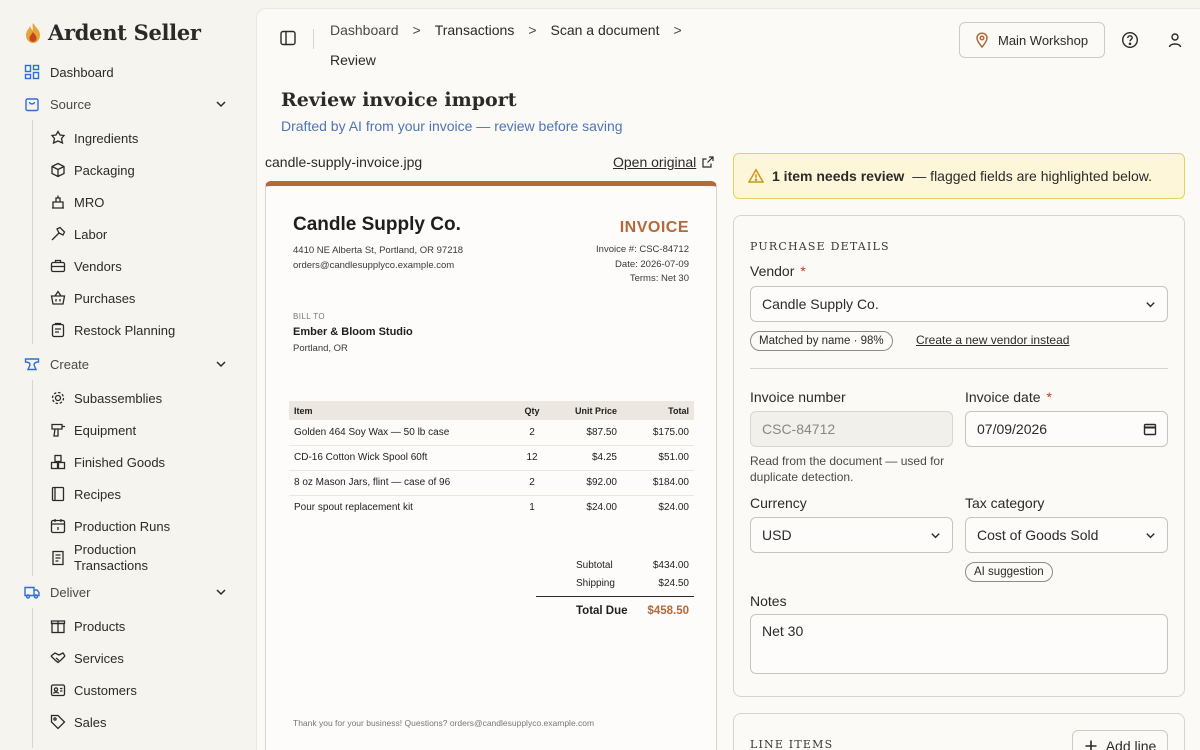  Describe the element at coordinates (1120, 740) in the screenshot. I see `add-line-button: Add line` at that location.